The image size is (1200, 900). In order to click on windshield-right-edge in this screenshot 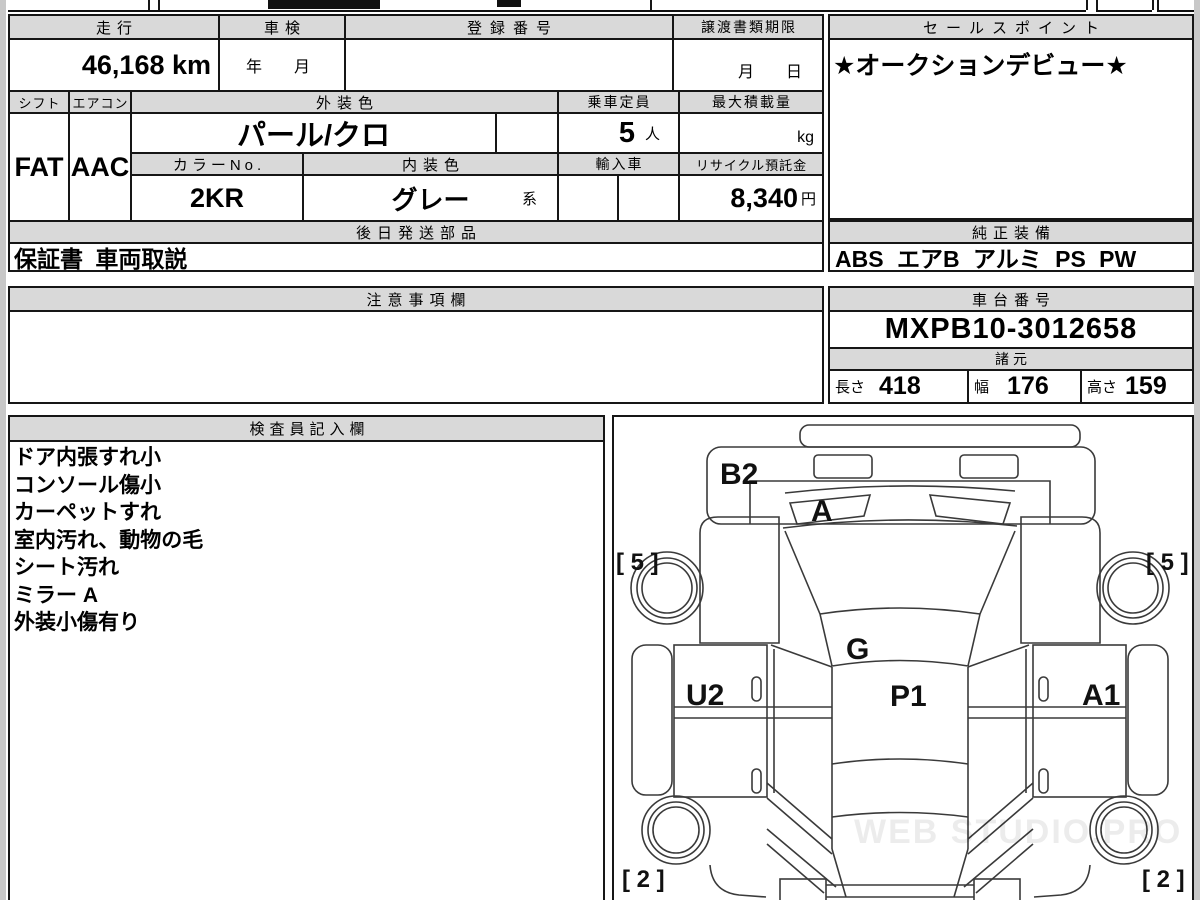, I will do `click(997, 572)`.